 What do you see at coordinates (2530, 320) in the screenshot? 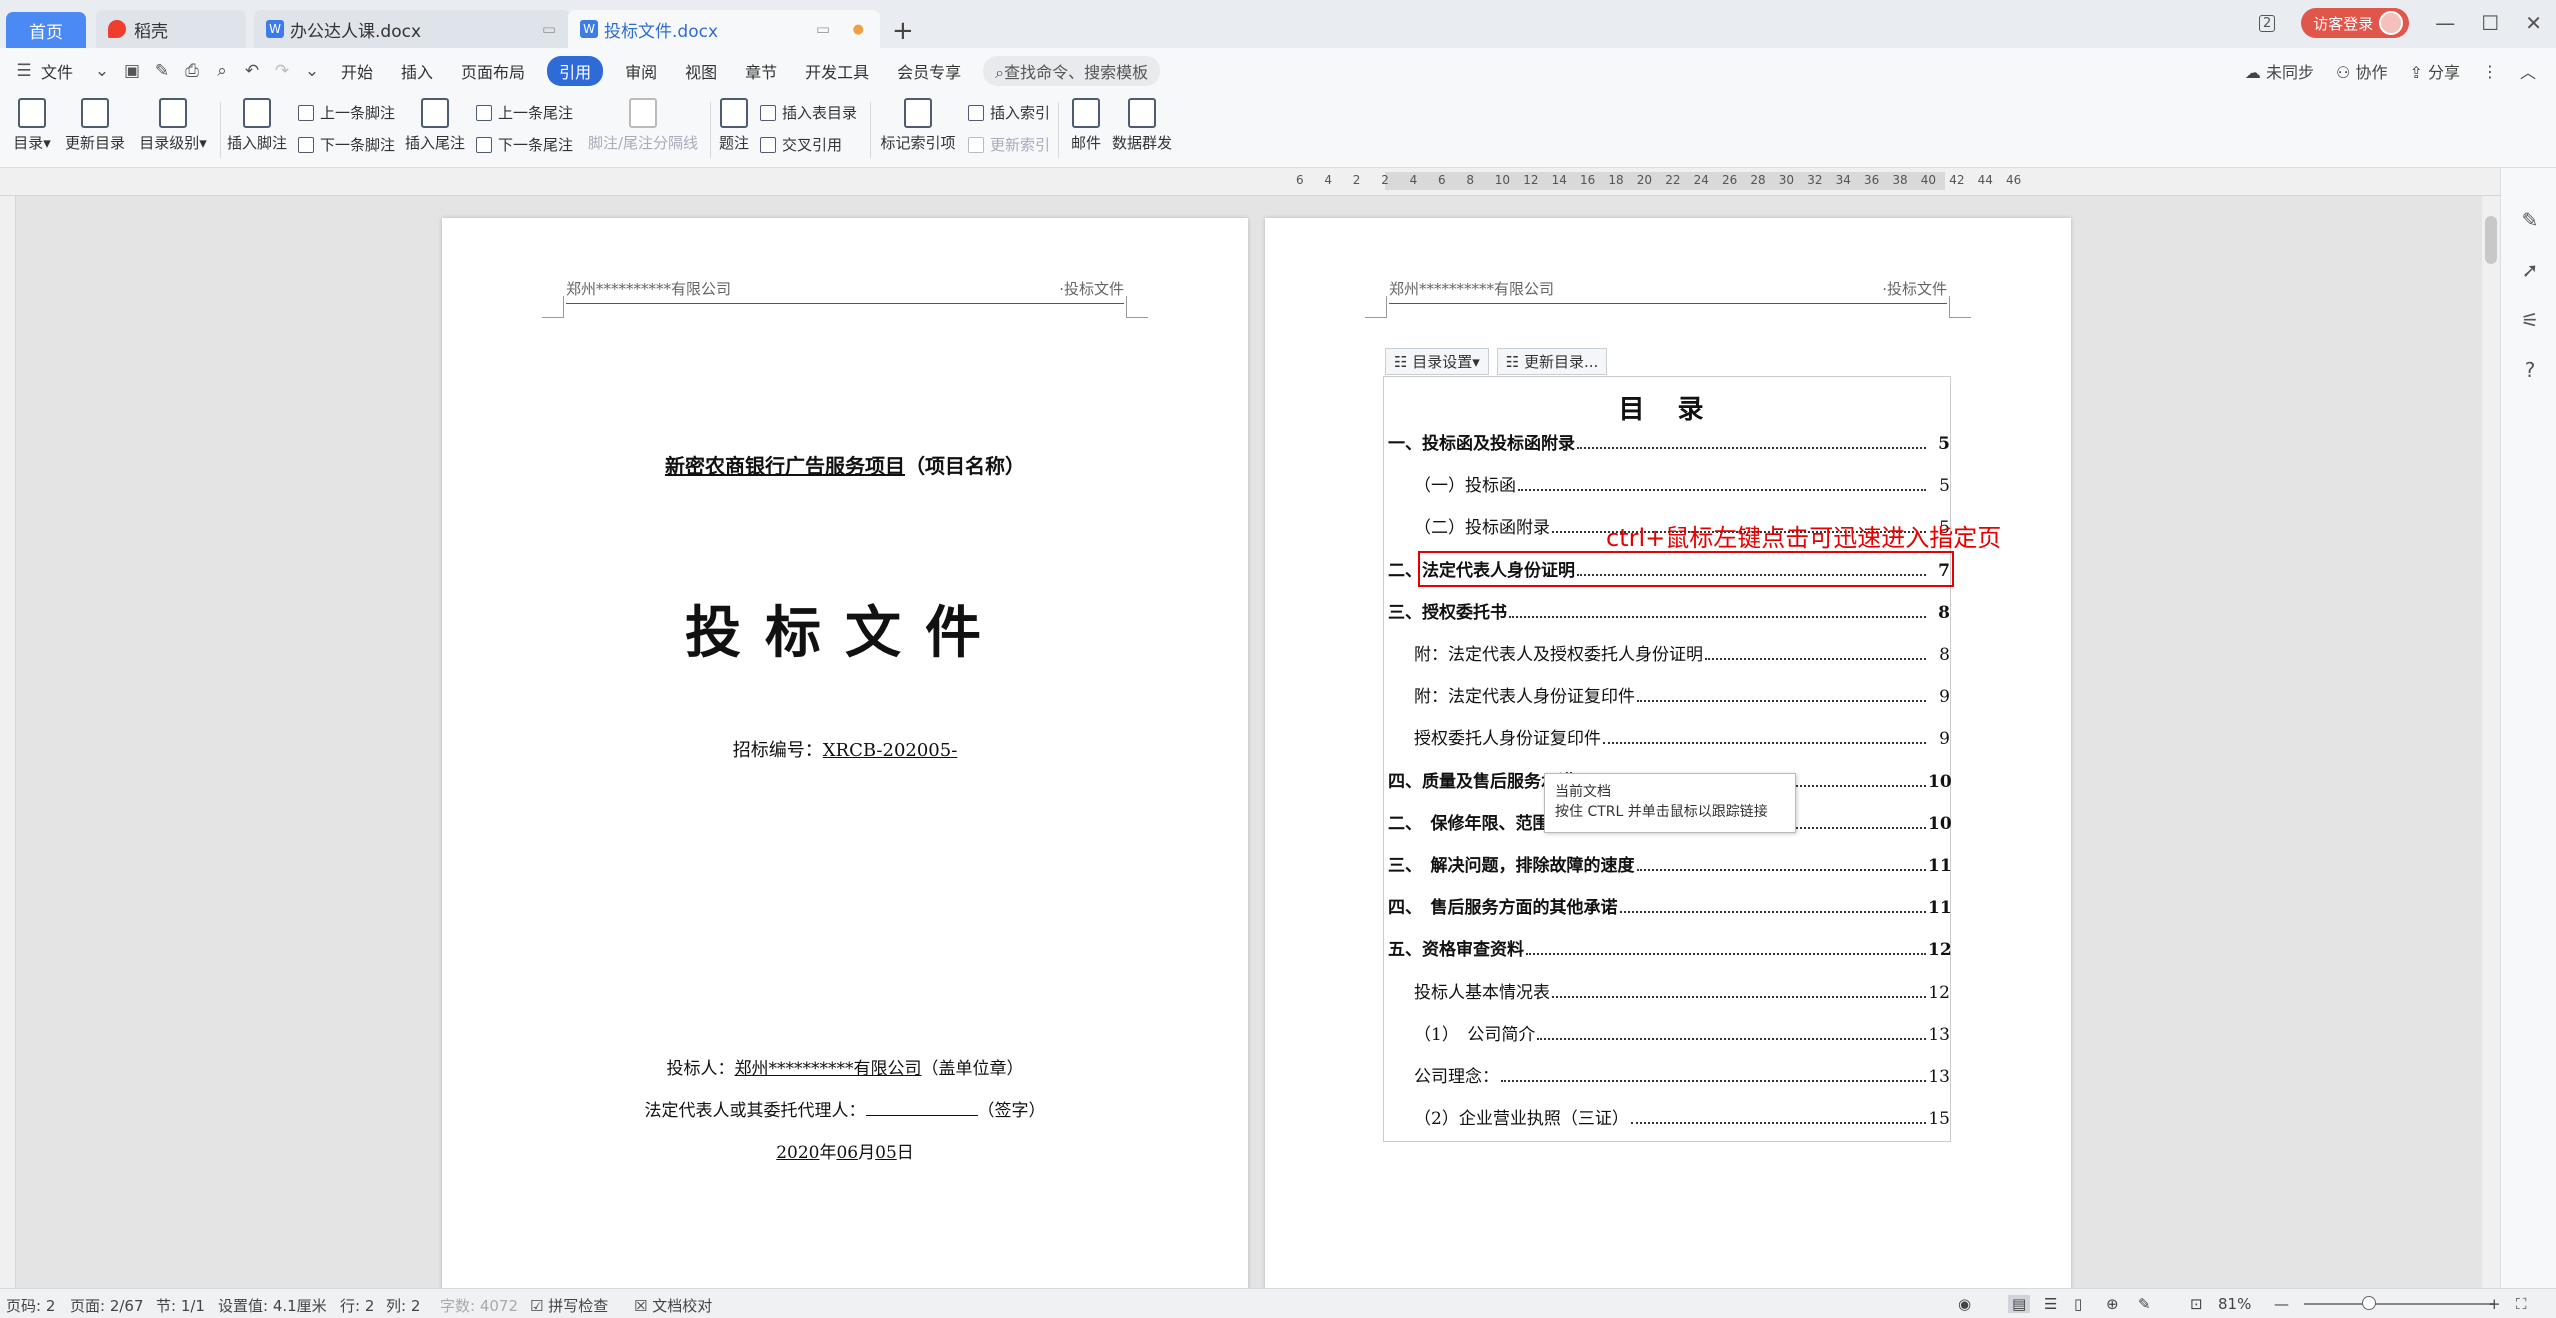
I see `settings-sliders-icon: ⚟` at bounding box center [2530, 320].